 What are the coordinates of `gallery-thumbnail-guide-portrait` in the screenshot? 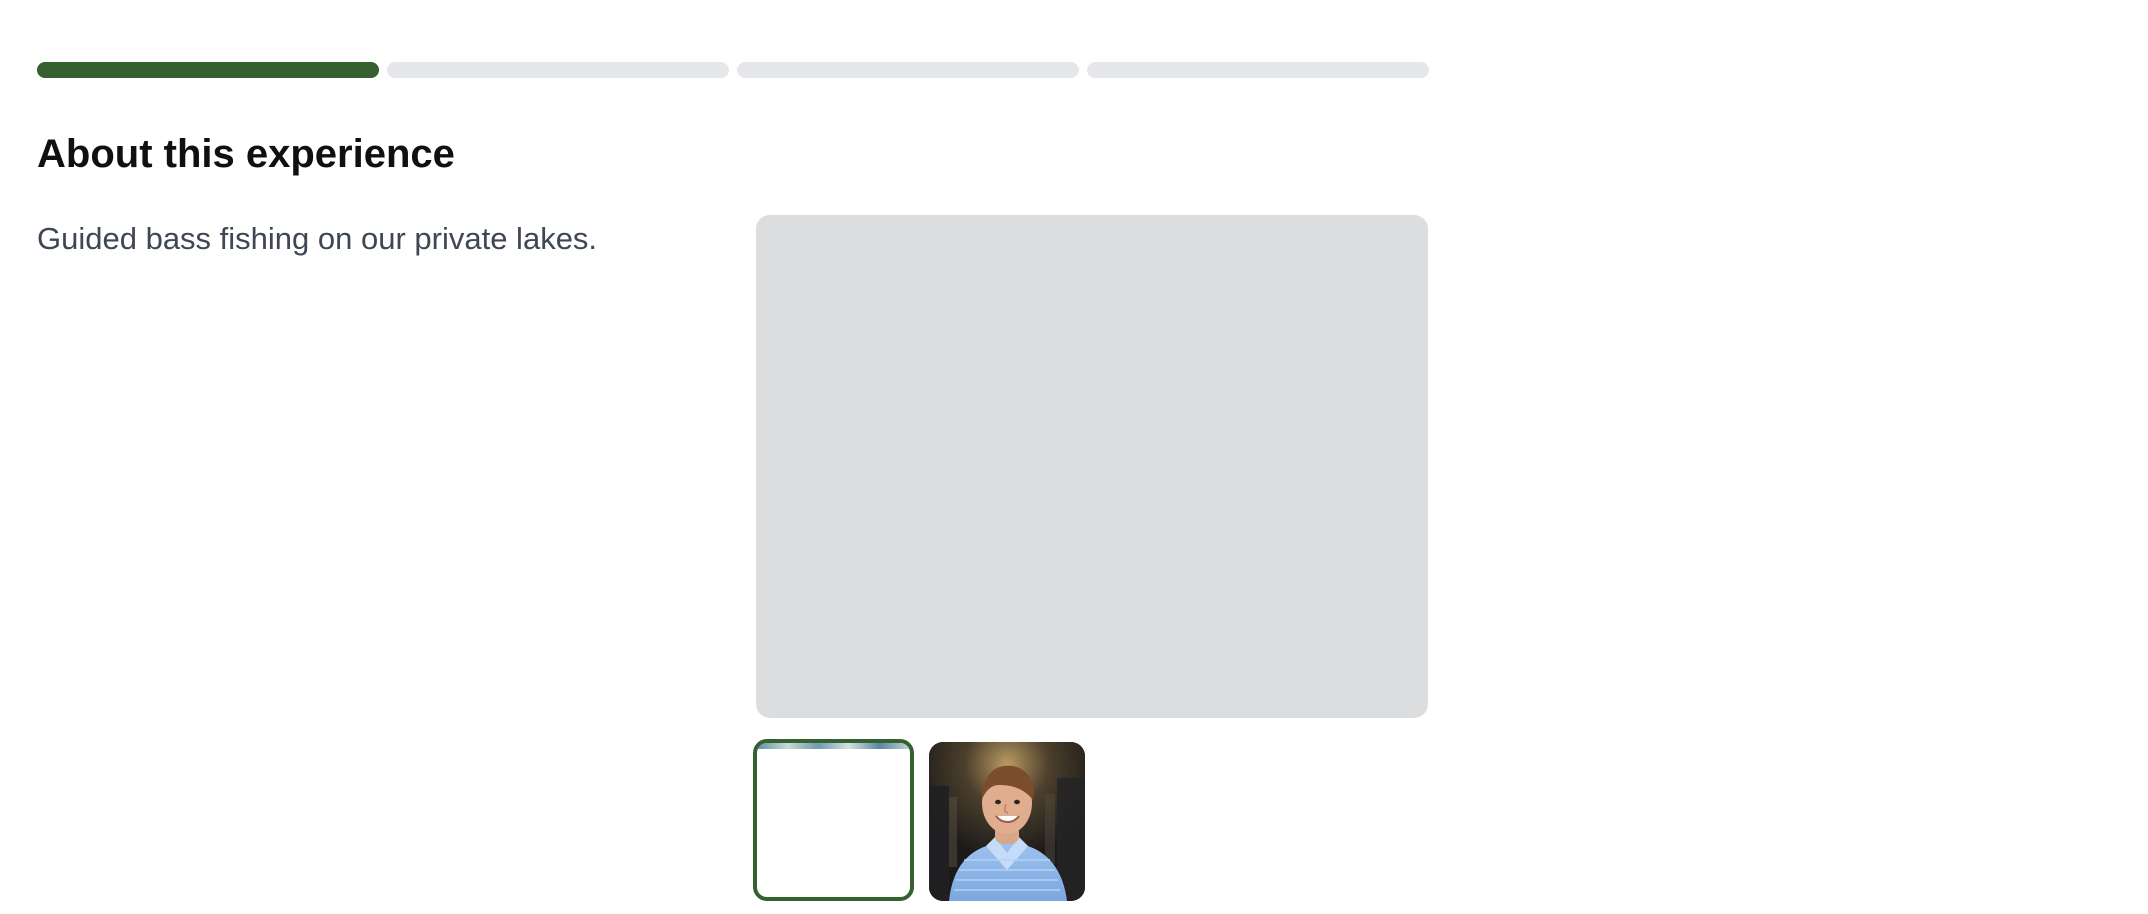 It's located at (1007, 821).